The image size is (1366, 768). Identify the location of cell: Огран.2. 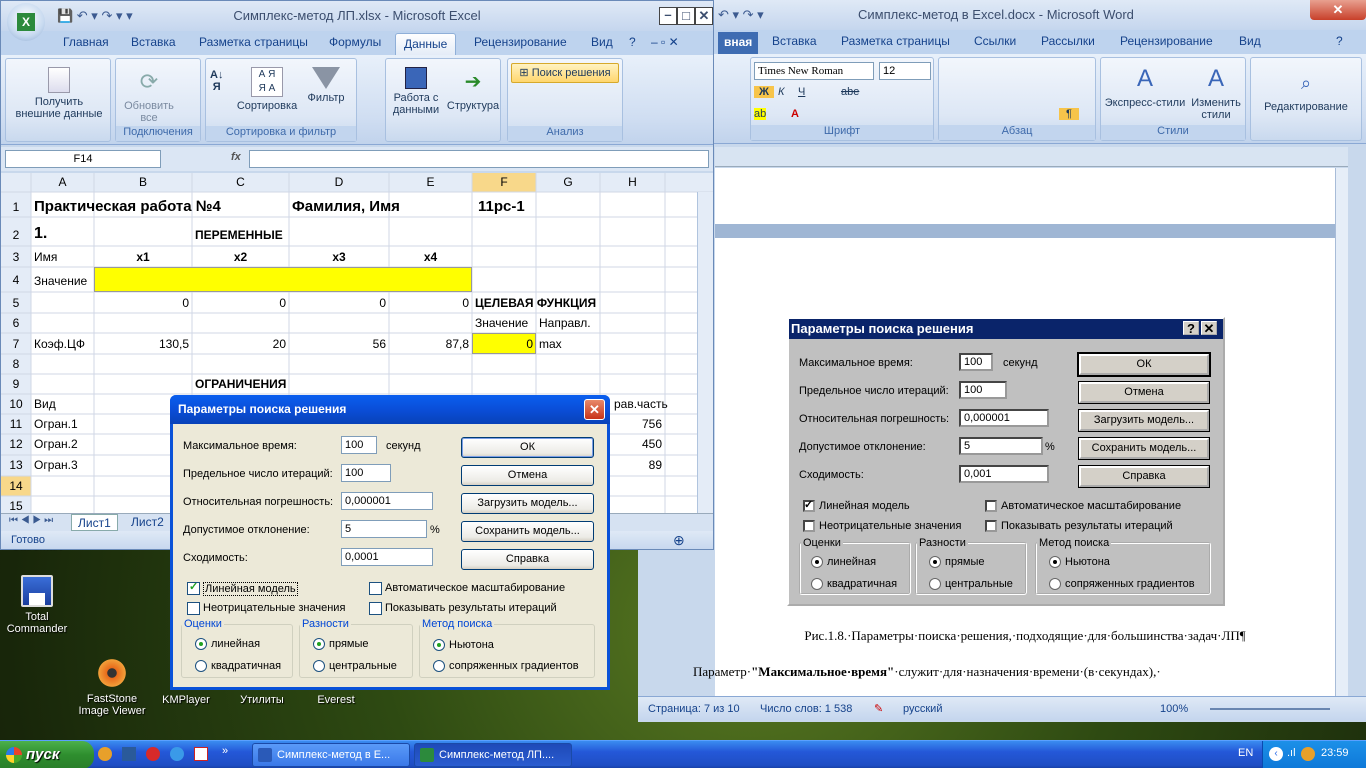
(56, 444).